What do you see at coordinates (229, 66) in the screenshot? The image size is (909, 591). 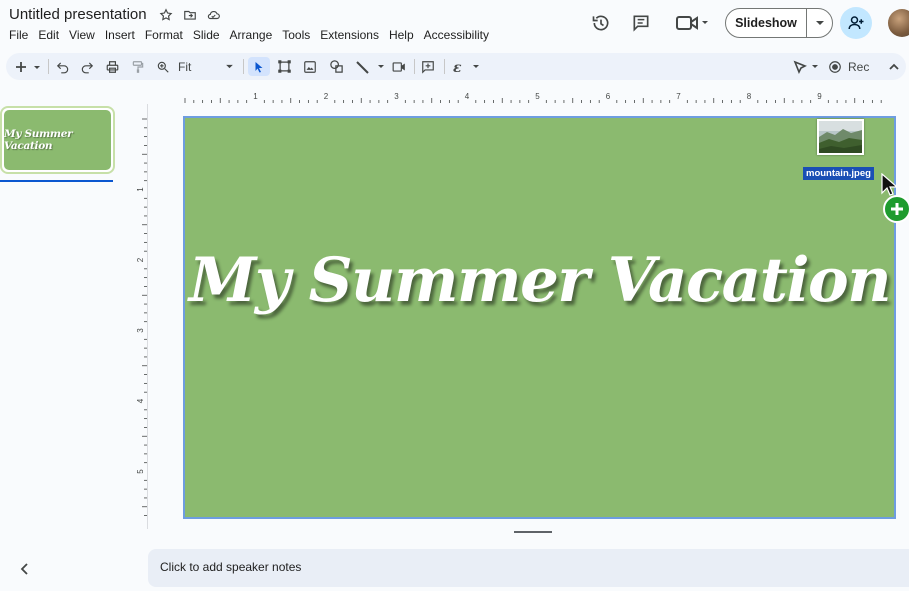 I see `zoom-dropdown-icon` at bounding box center [229, 66].